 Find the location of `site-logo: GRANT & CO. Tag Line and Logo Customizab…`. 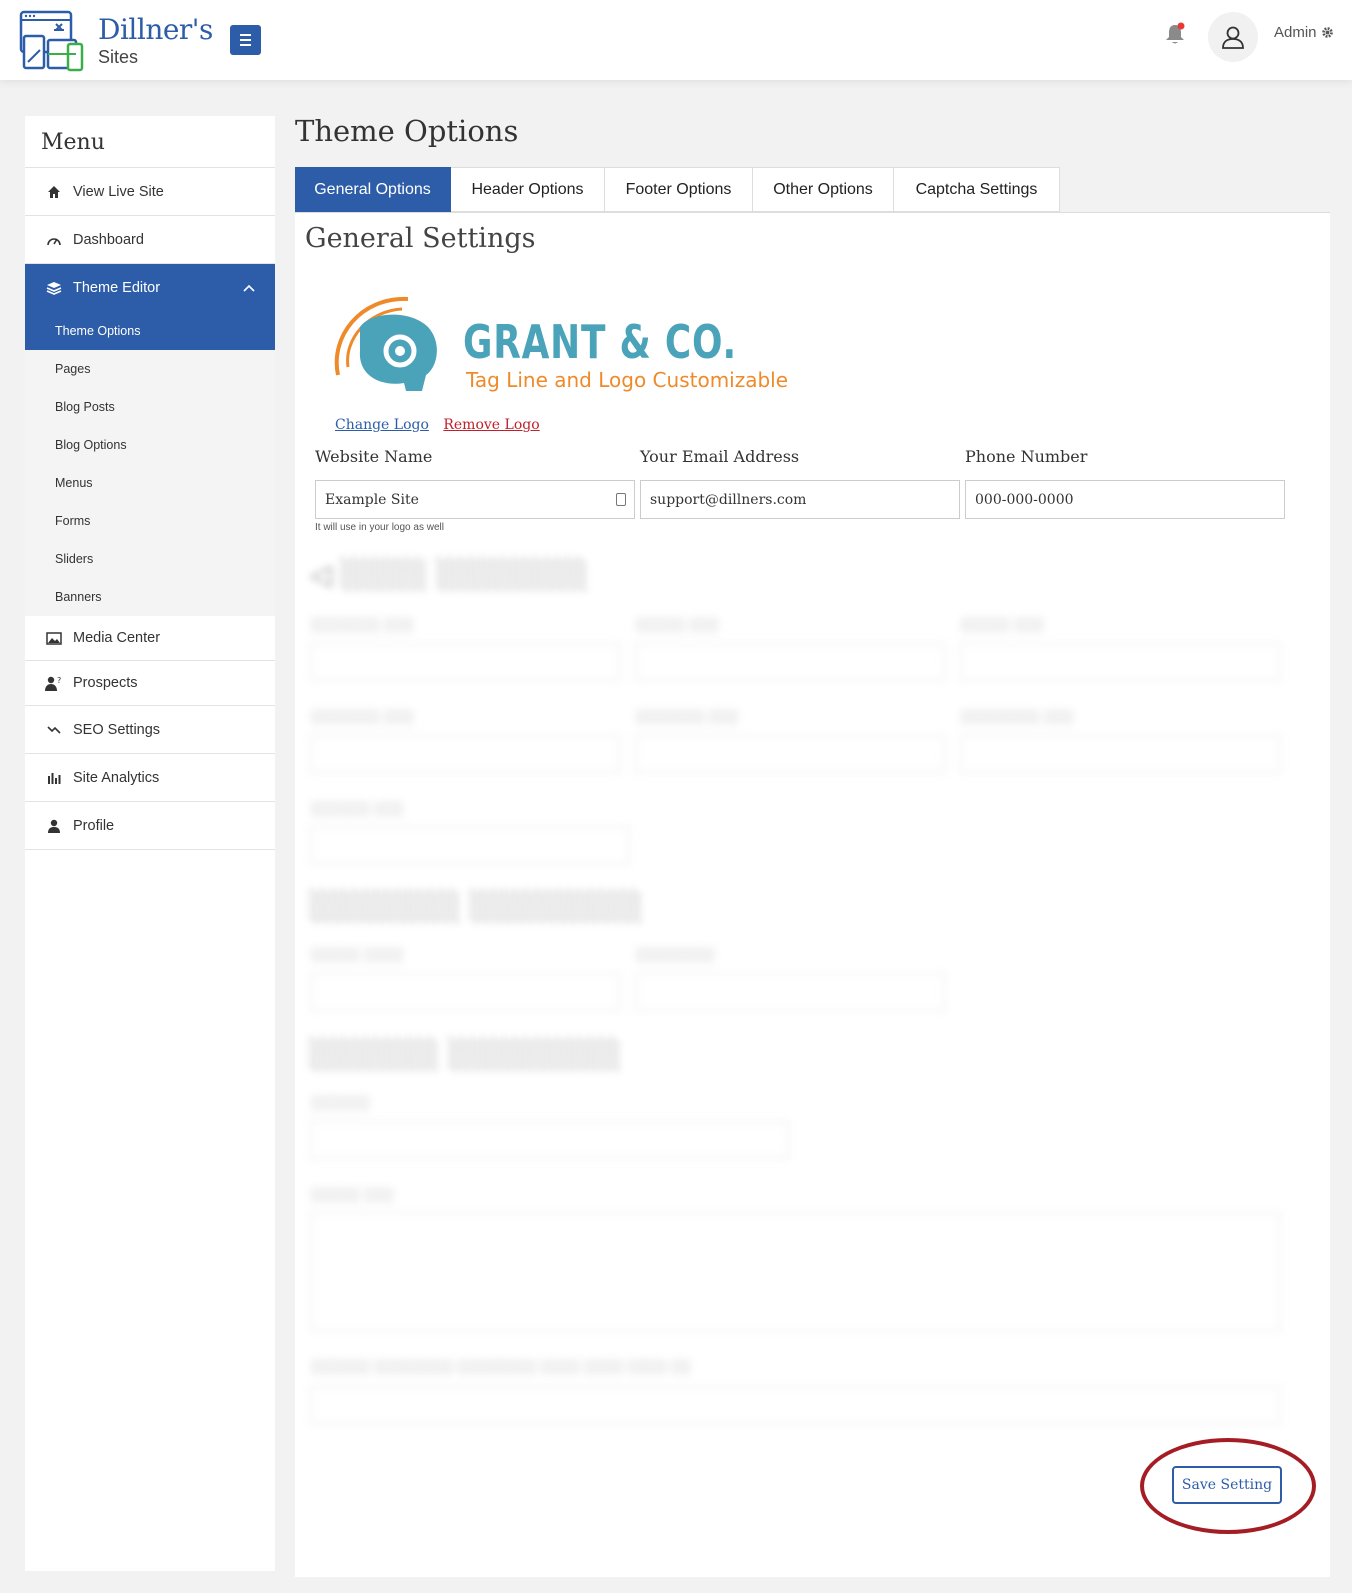

site-logo: GRANT & CO. Tag Line and Logo Customizab… is located at coordinates (565, 347).